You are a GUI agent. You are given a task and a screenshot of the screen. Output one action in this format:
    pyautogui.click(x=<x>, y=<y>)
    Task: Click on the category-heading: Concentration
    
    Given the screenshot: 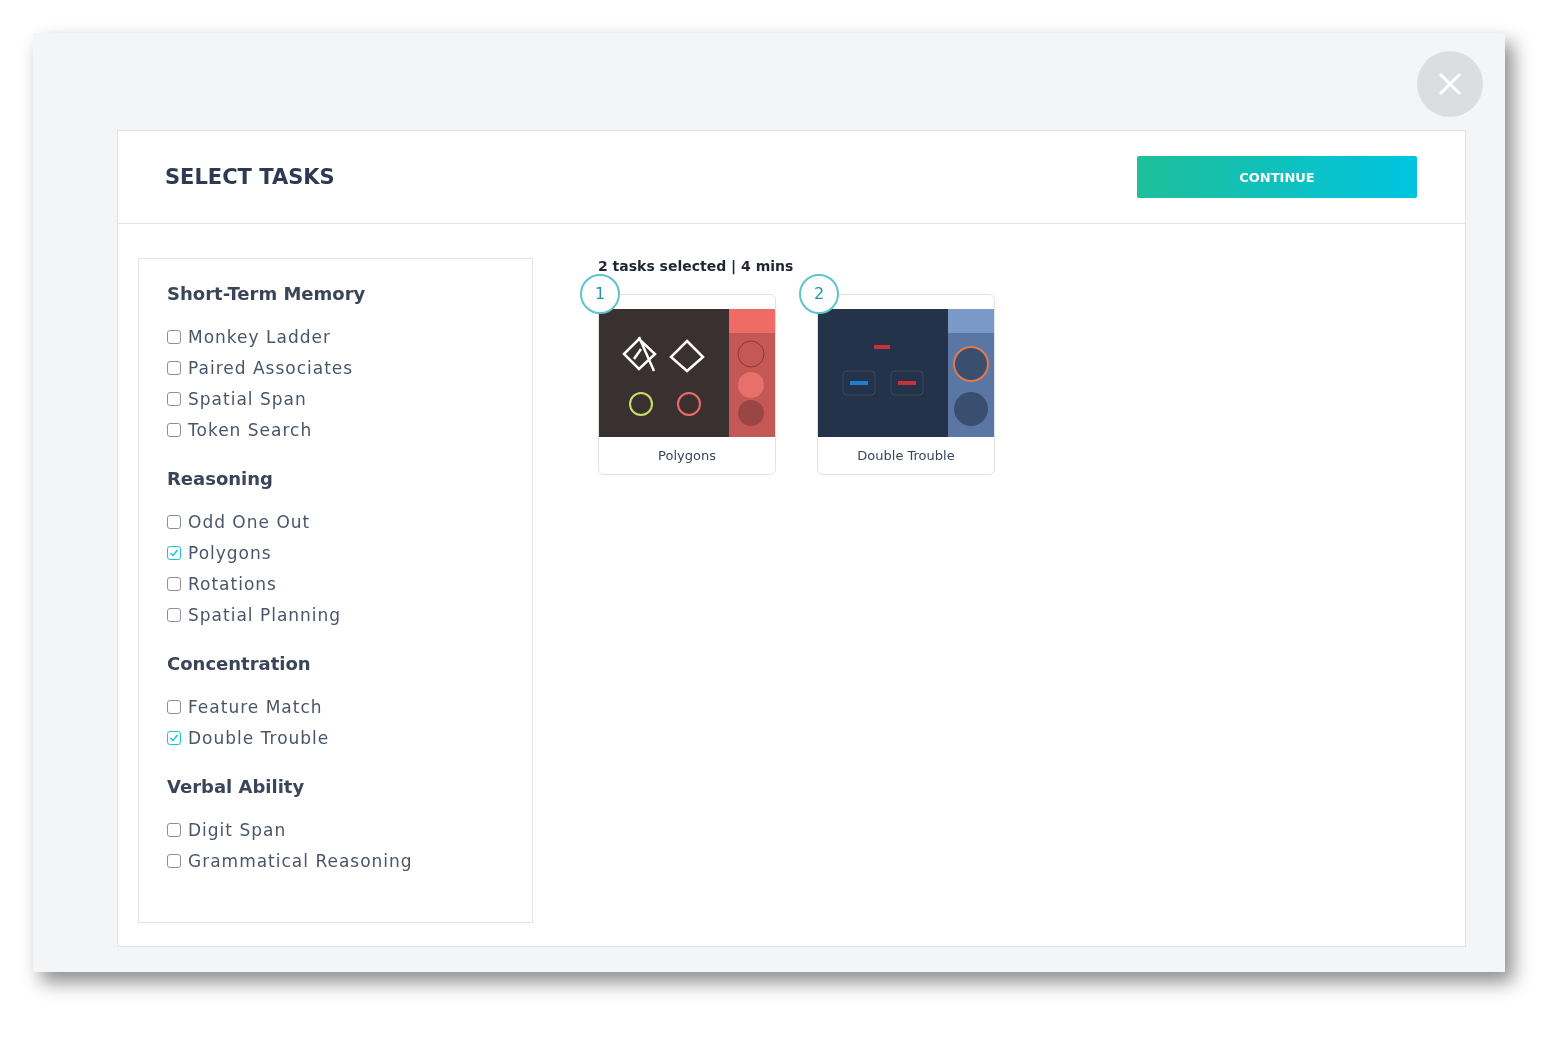 What is the action you would take?
    pyautogui.click(x=239, y=663)
    